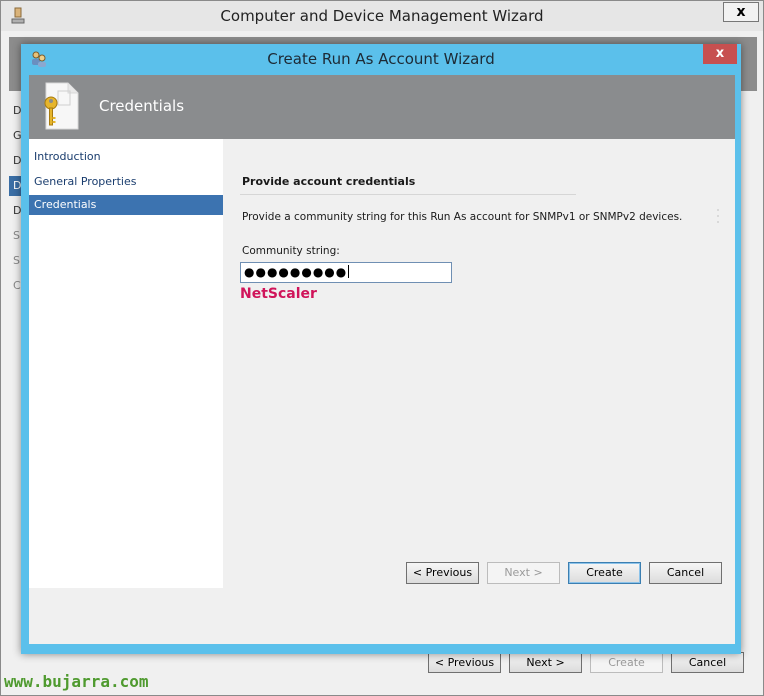 Image resolution: width=764 pixels, height=696 pixels. What do you see at coordinates (408, 194) in the screenshot?
I see `section-divider` at bounding box center [408, 194].